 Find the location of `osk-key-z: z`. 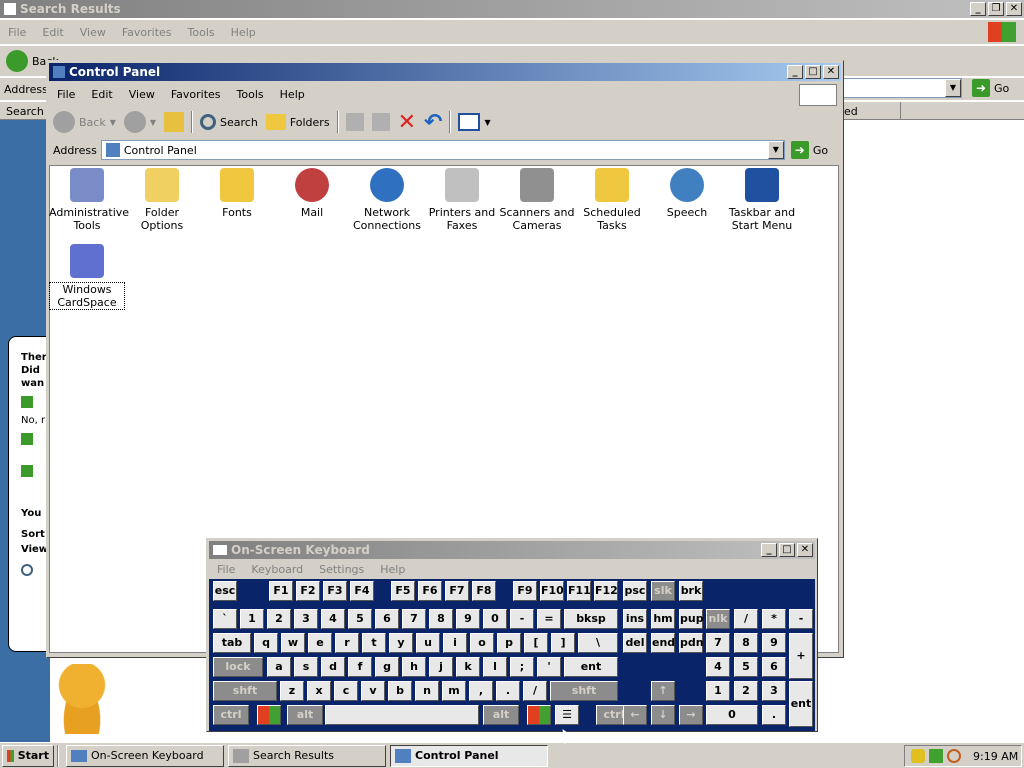

osk-key-z: z is located at coordinates (292, 691).